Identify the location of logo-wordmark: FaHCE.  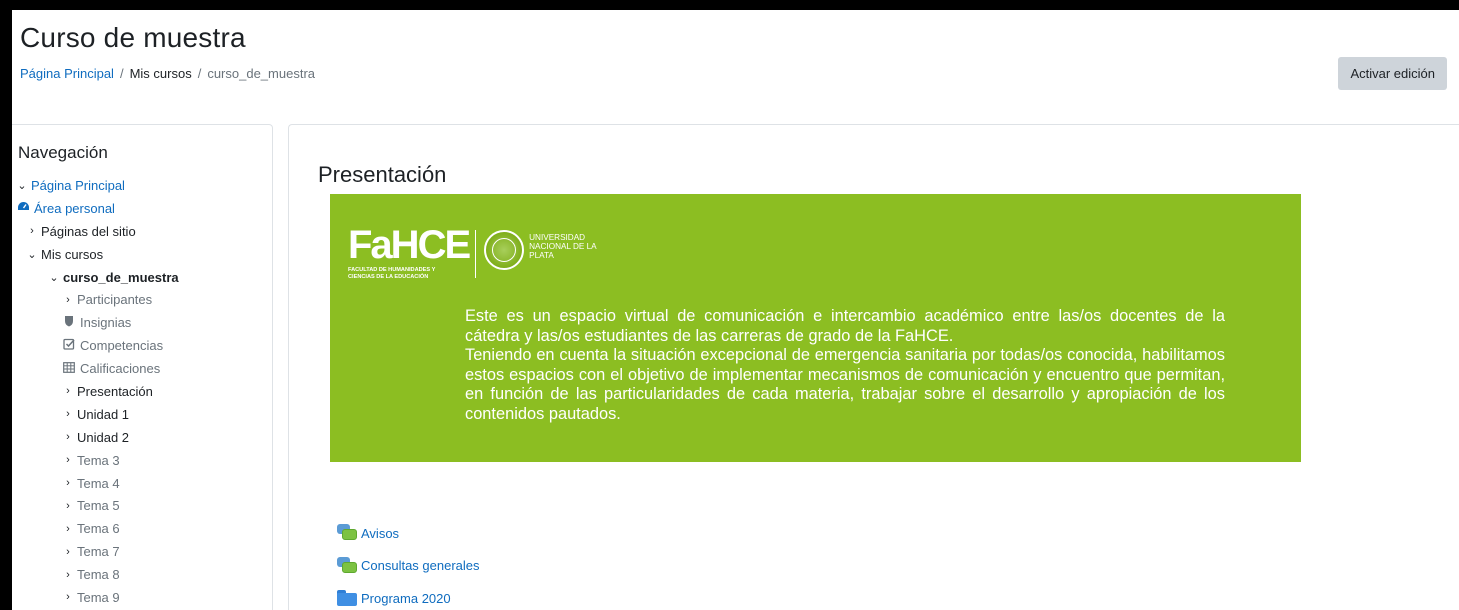
(409, 245).